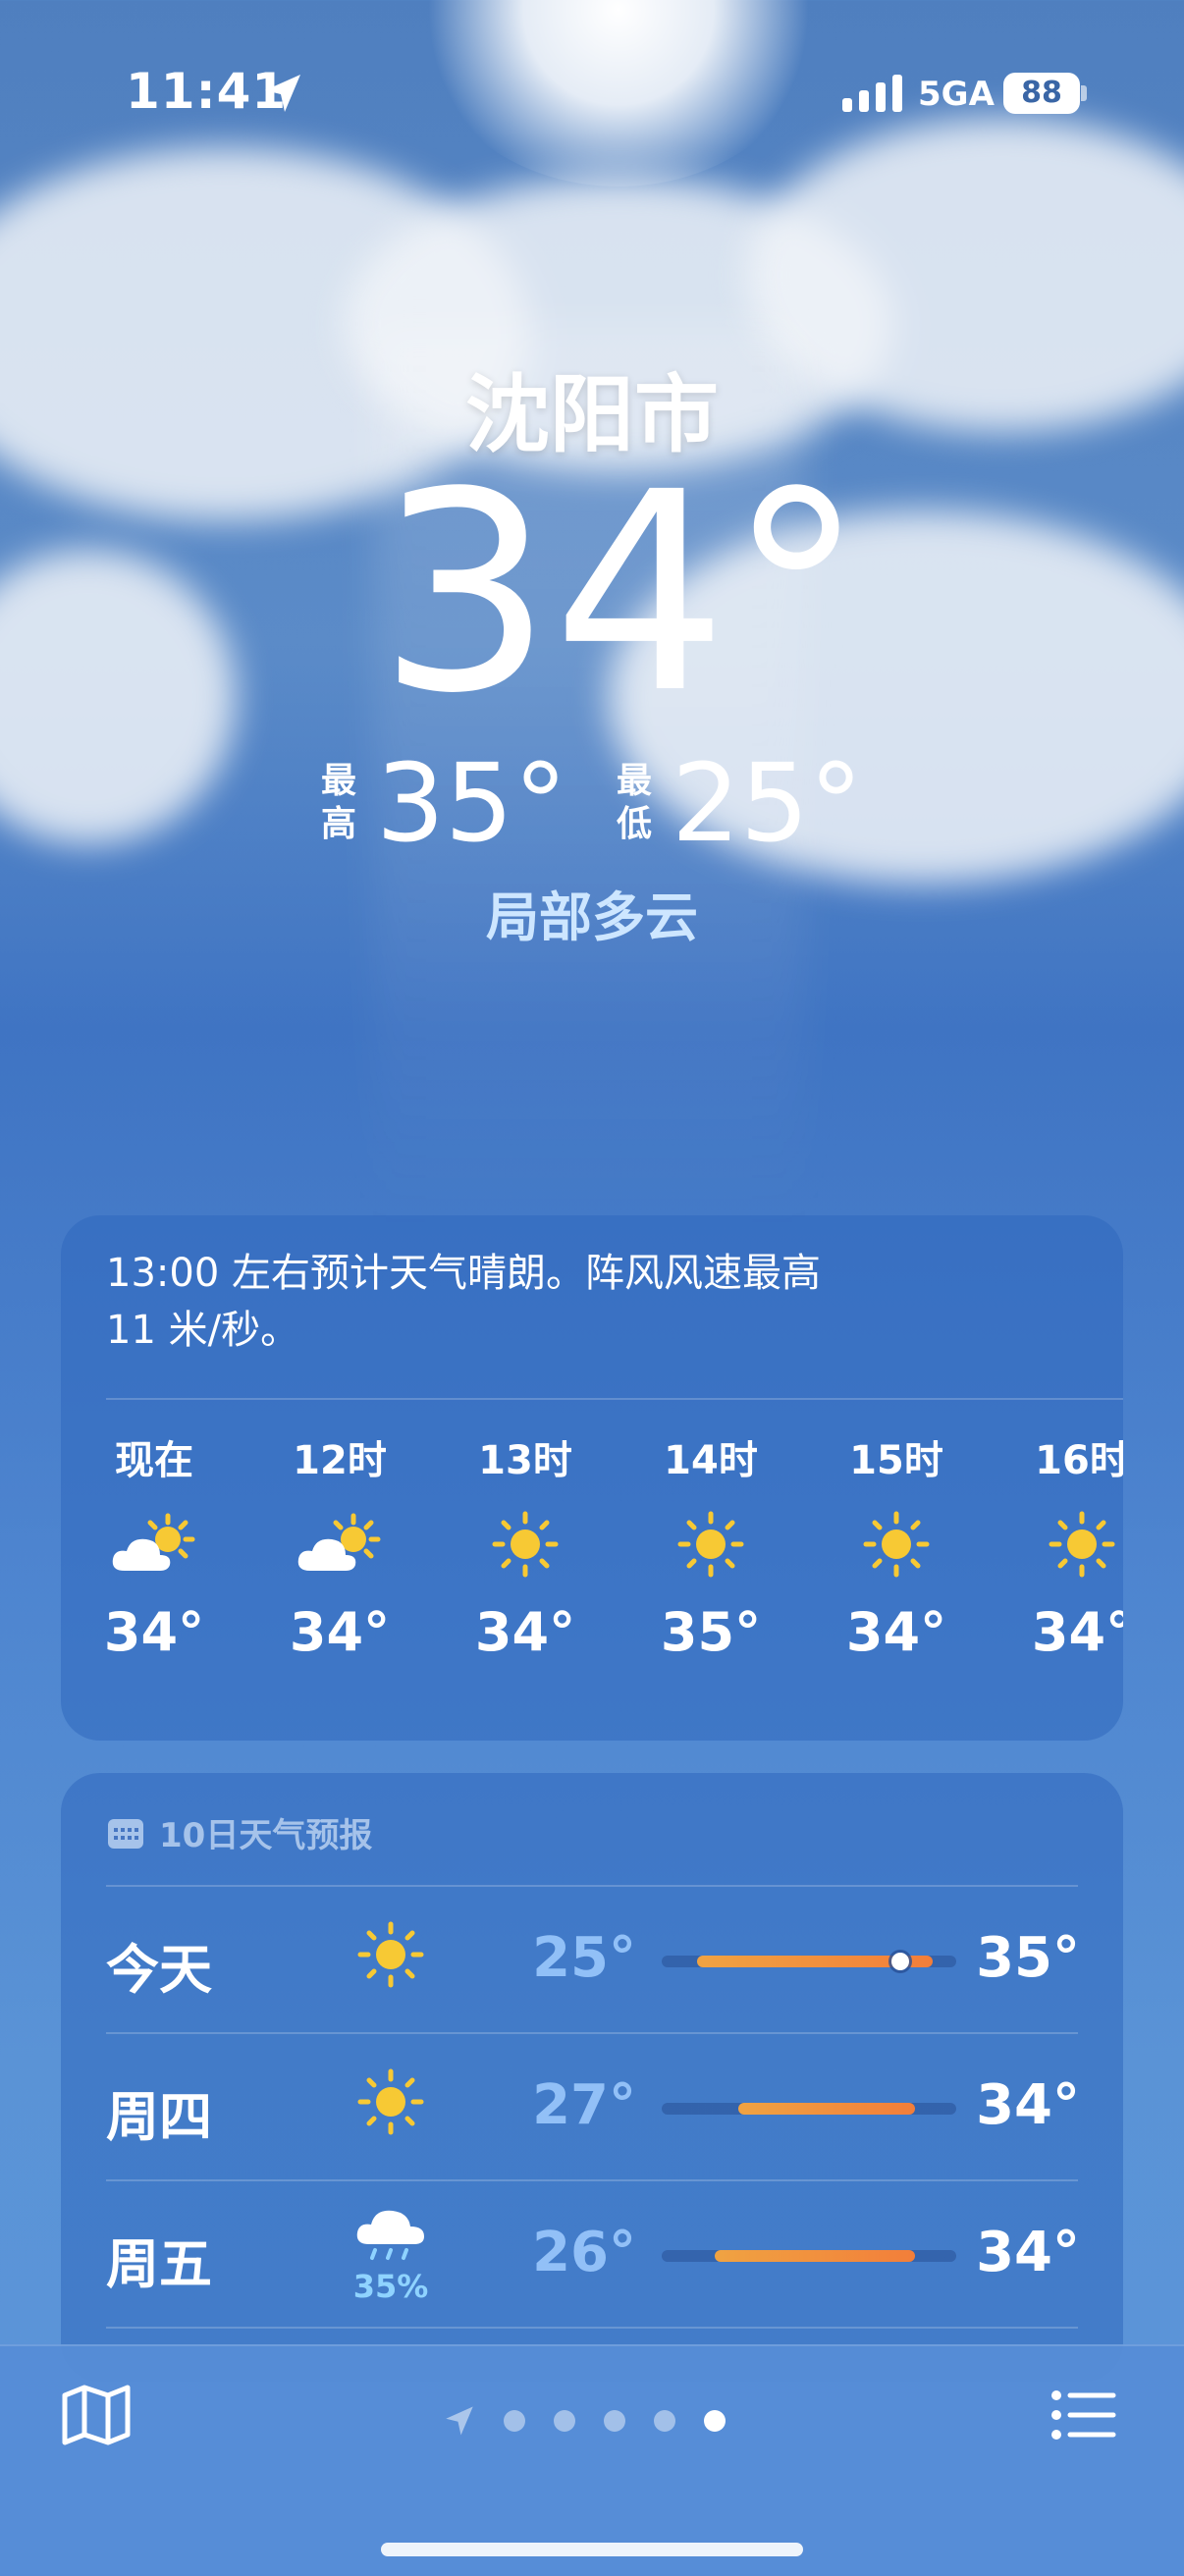 Image resolution: width=1184 pixels, height=2576 pixels. I want to click on signal-icon, so click(872, 93).